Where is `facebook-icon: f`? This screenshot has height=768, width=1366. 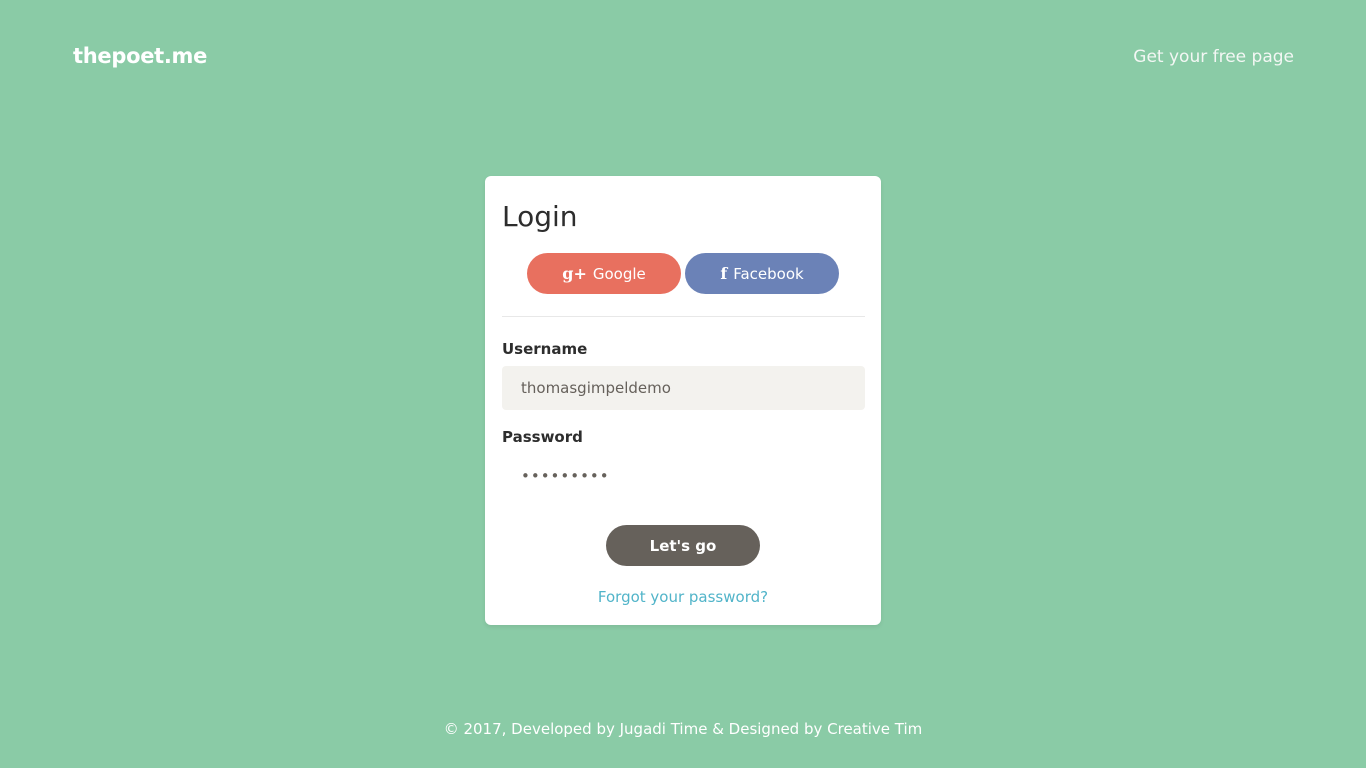 facebook-icon: f is located at coordinates (724, 273).